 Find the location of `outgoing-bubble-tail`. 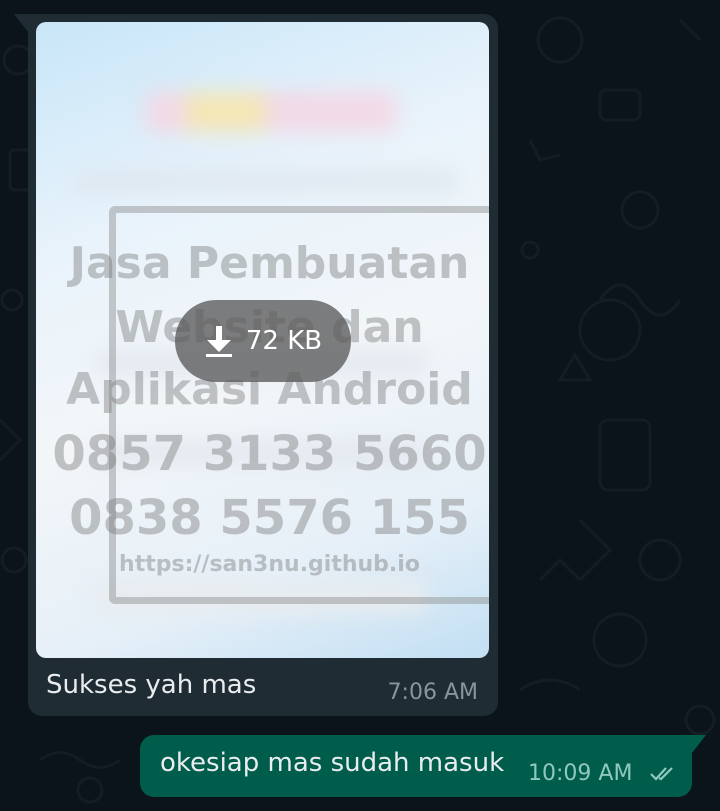

outgoing-bubble-tail is located at coordinates (699, 744).